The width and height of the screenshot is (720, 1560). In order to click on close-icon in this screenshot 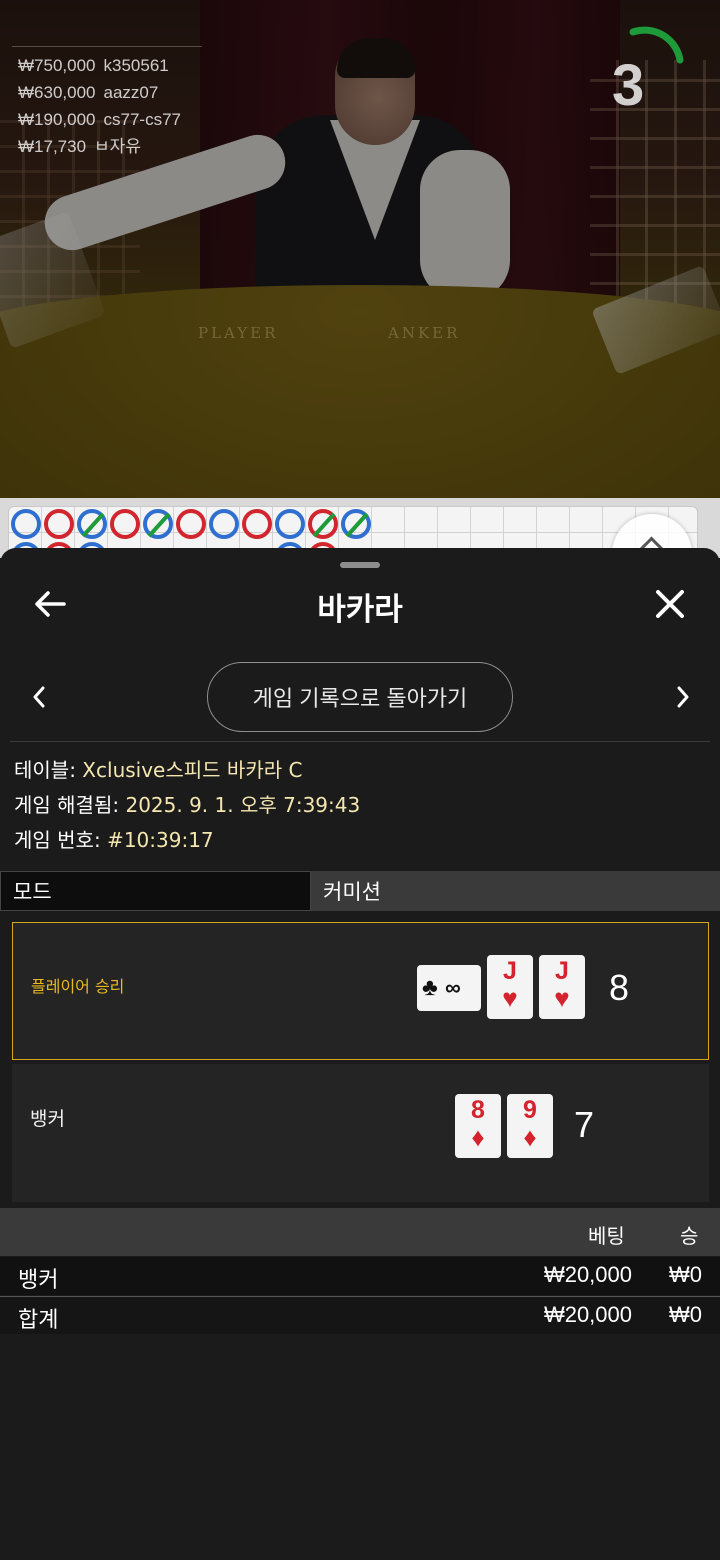, I will do `click(670, 604)`.